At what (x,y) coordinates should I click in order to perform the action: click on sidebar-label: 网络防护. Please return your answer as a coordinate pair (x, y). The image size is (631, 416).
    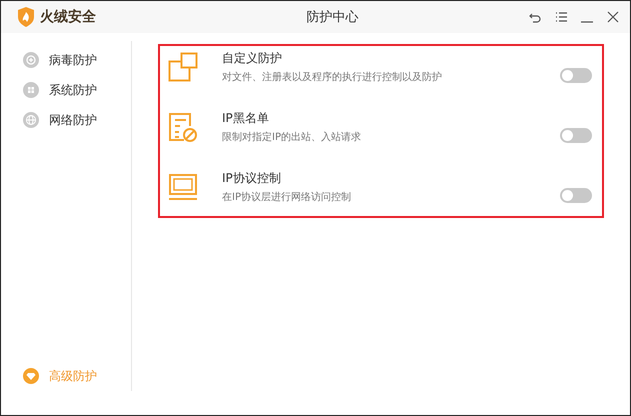
    Looking at the image, I should click on (73, 120).